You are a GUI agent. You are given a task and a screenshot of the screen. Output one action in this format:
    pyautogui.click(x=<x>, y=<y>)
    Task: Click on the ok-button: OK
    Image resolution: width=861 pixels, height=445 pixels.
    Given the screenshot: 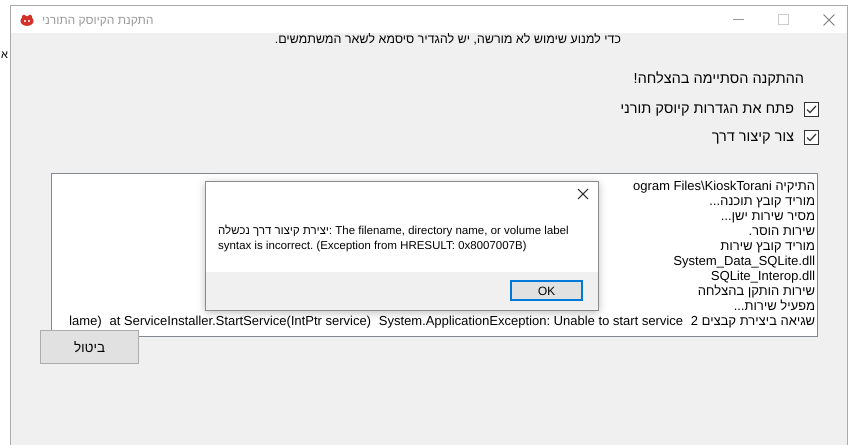 What is the action you would take?
    pyautogui.click(x=546, y=290)
    